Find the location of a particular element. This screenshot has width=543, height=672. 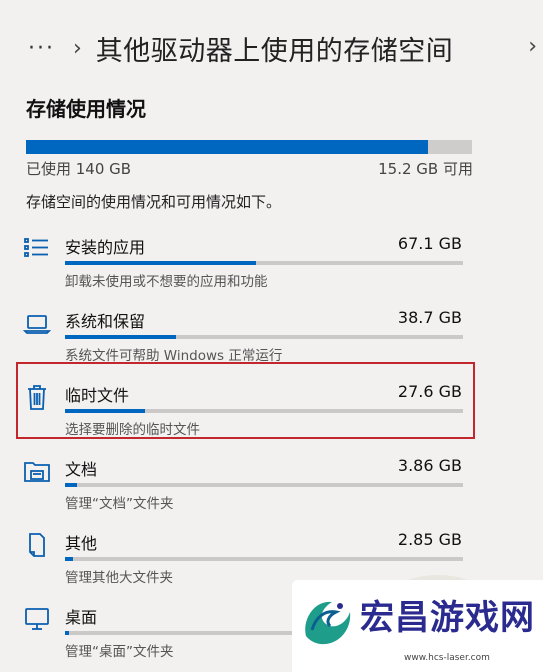

watermark-logo-icon is located at coordinates (327, 621).